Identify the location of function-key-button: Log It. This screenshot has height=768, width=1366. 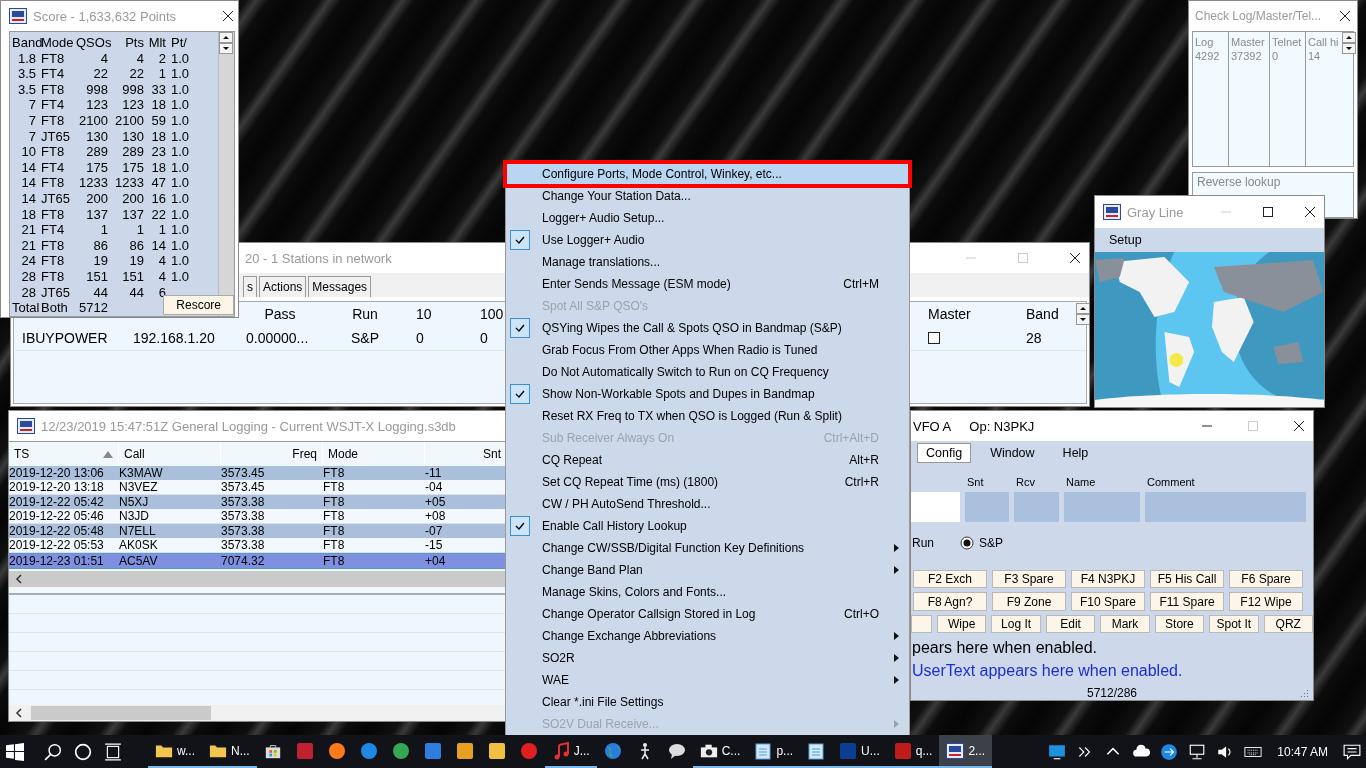
(1016, 623).